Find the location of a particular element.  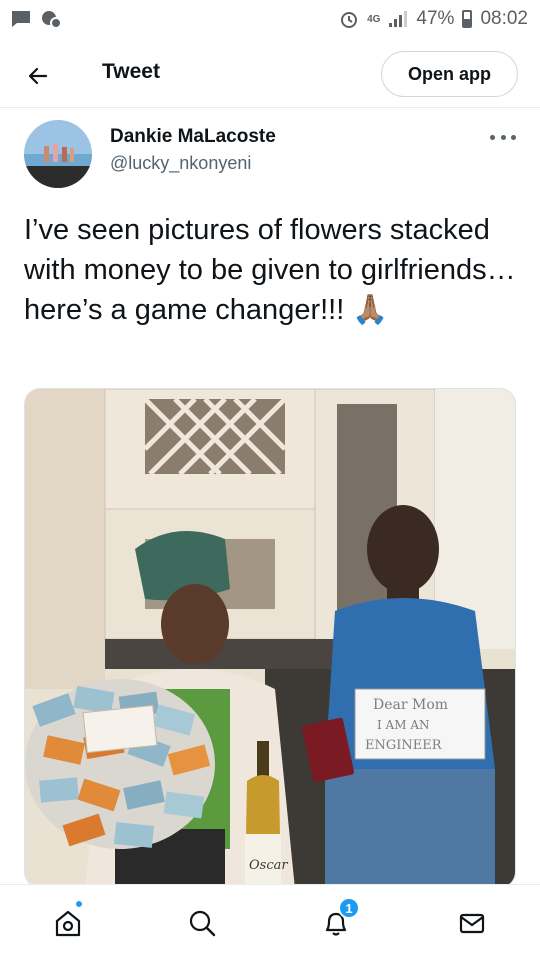

bottom-nav: 1 is located at coordinates (270, 922).